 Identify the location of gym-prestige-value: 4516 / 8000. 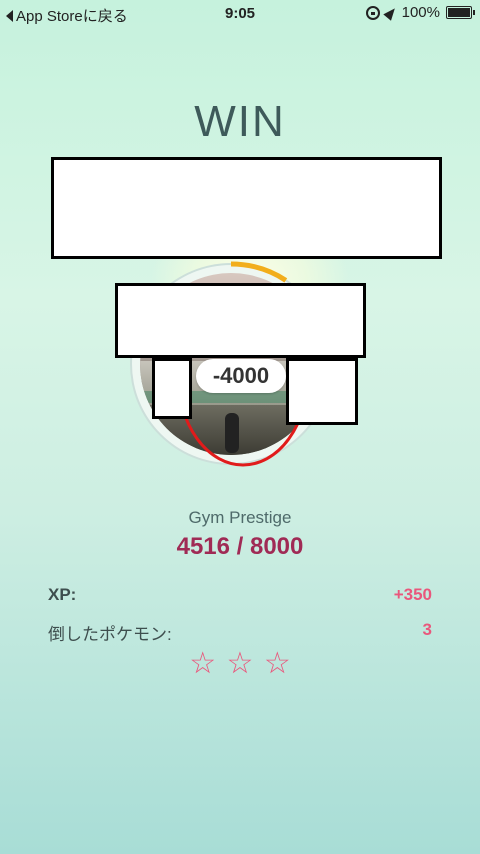
(240, 546).